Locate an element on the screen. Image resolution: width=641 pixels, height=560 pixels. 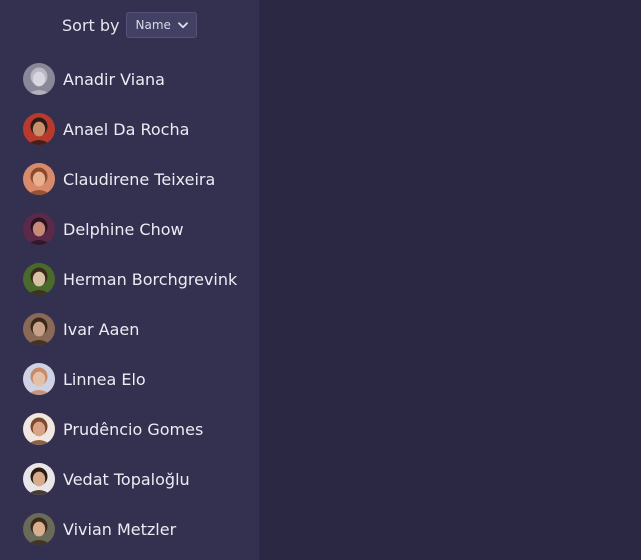
sort-controls: Sort by Name is located at coordinates (129, 25).